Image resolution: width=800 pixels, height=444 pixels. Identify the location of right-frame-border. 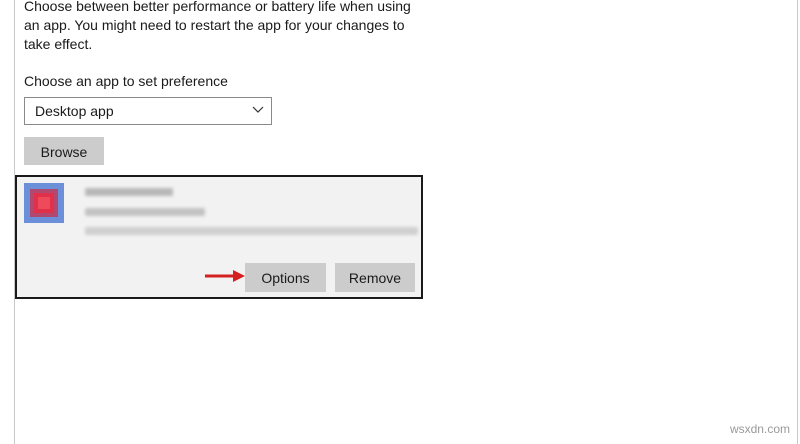
(797, 222).